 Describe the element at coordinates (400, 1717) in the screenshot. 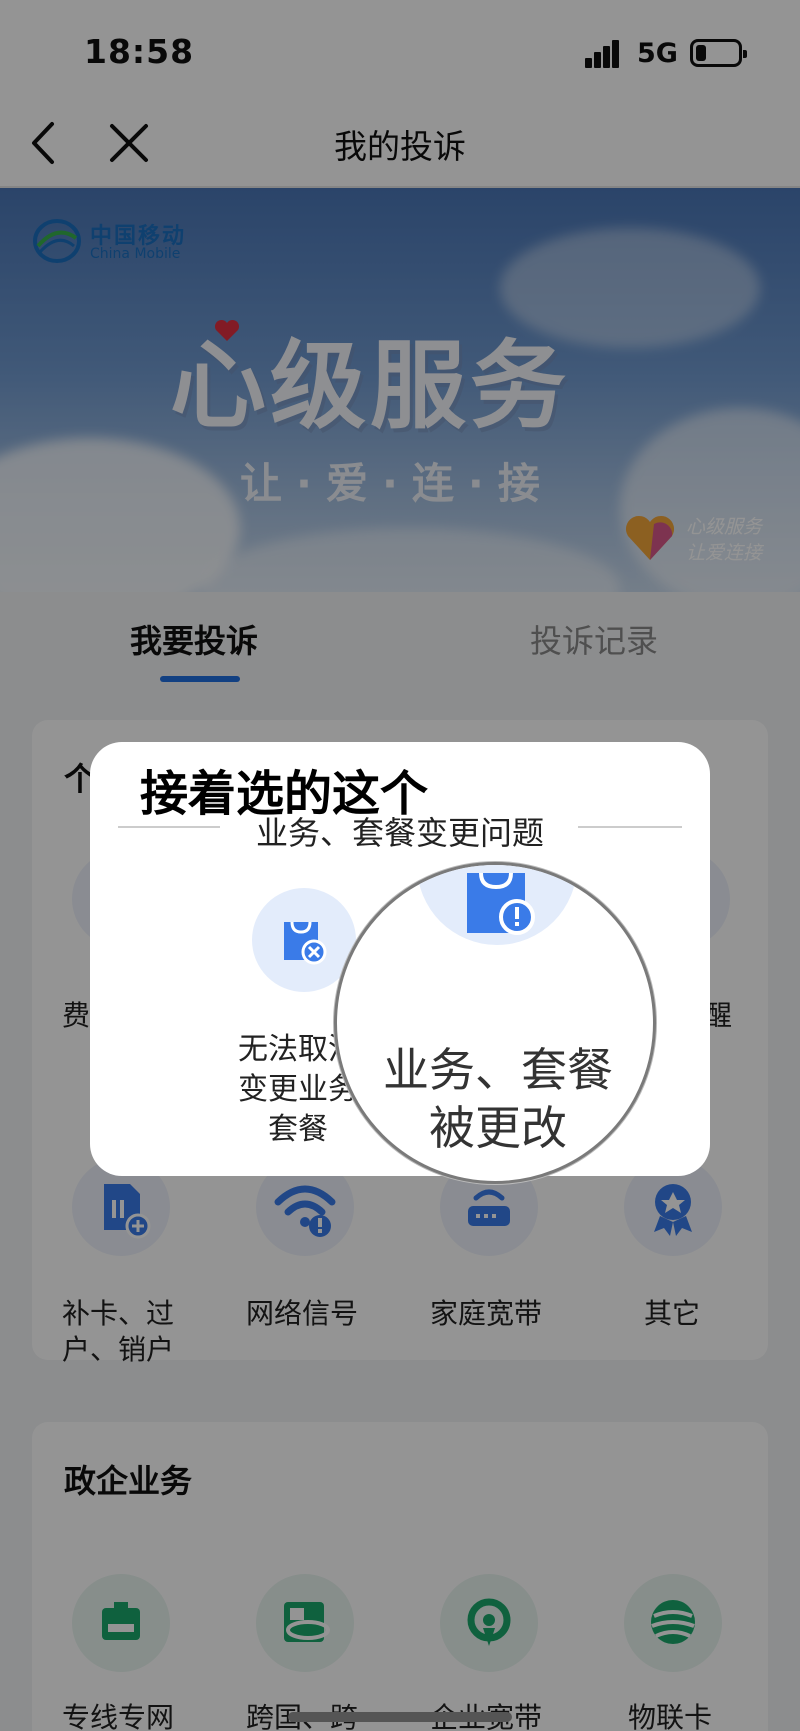

I see `home-indicator` at that location.